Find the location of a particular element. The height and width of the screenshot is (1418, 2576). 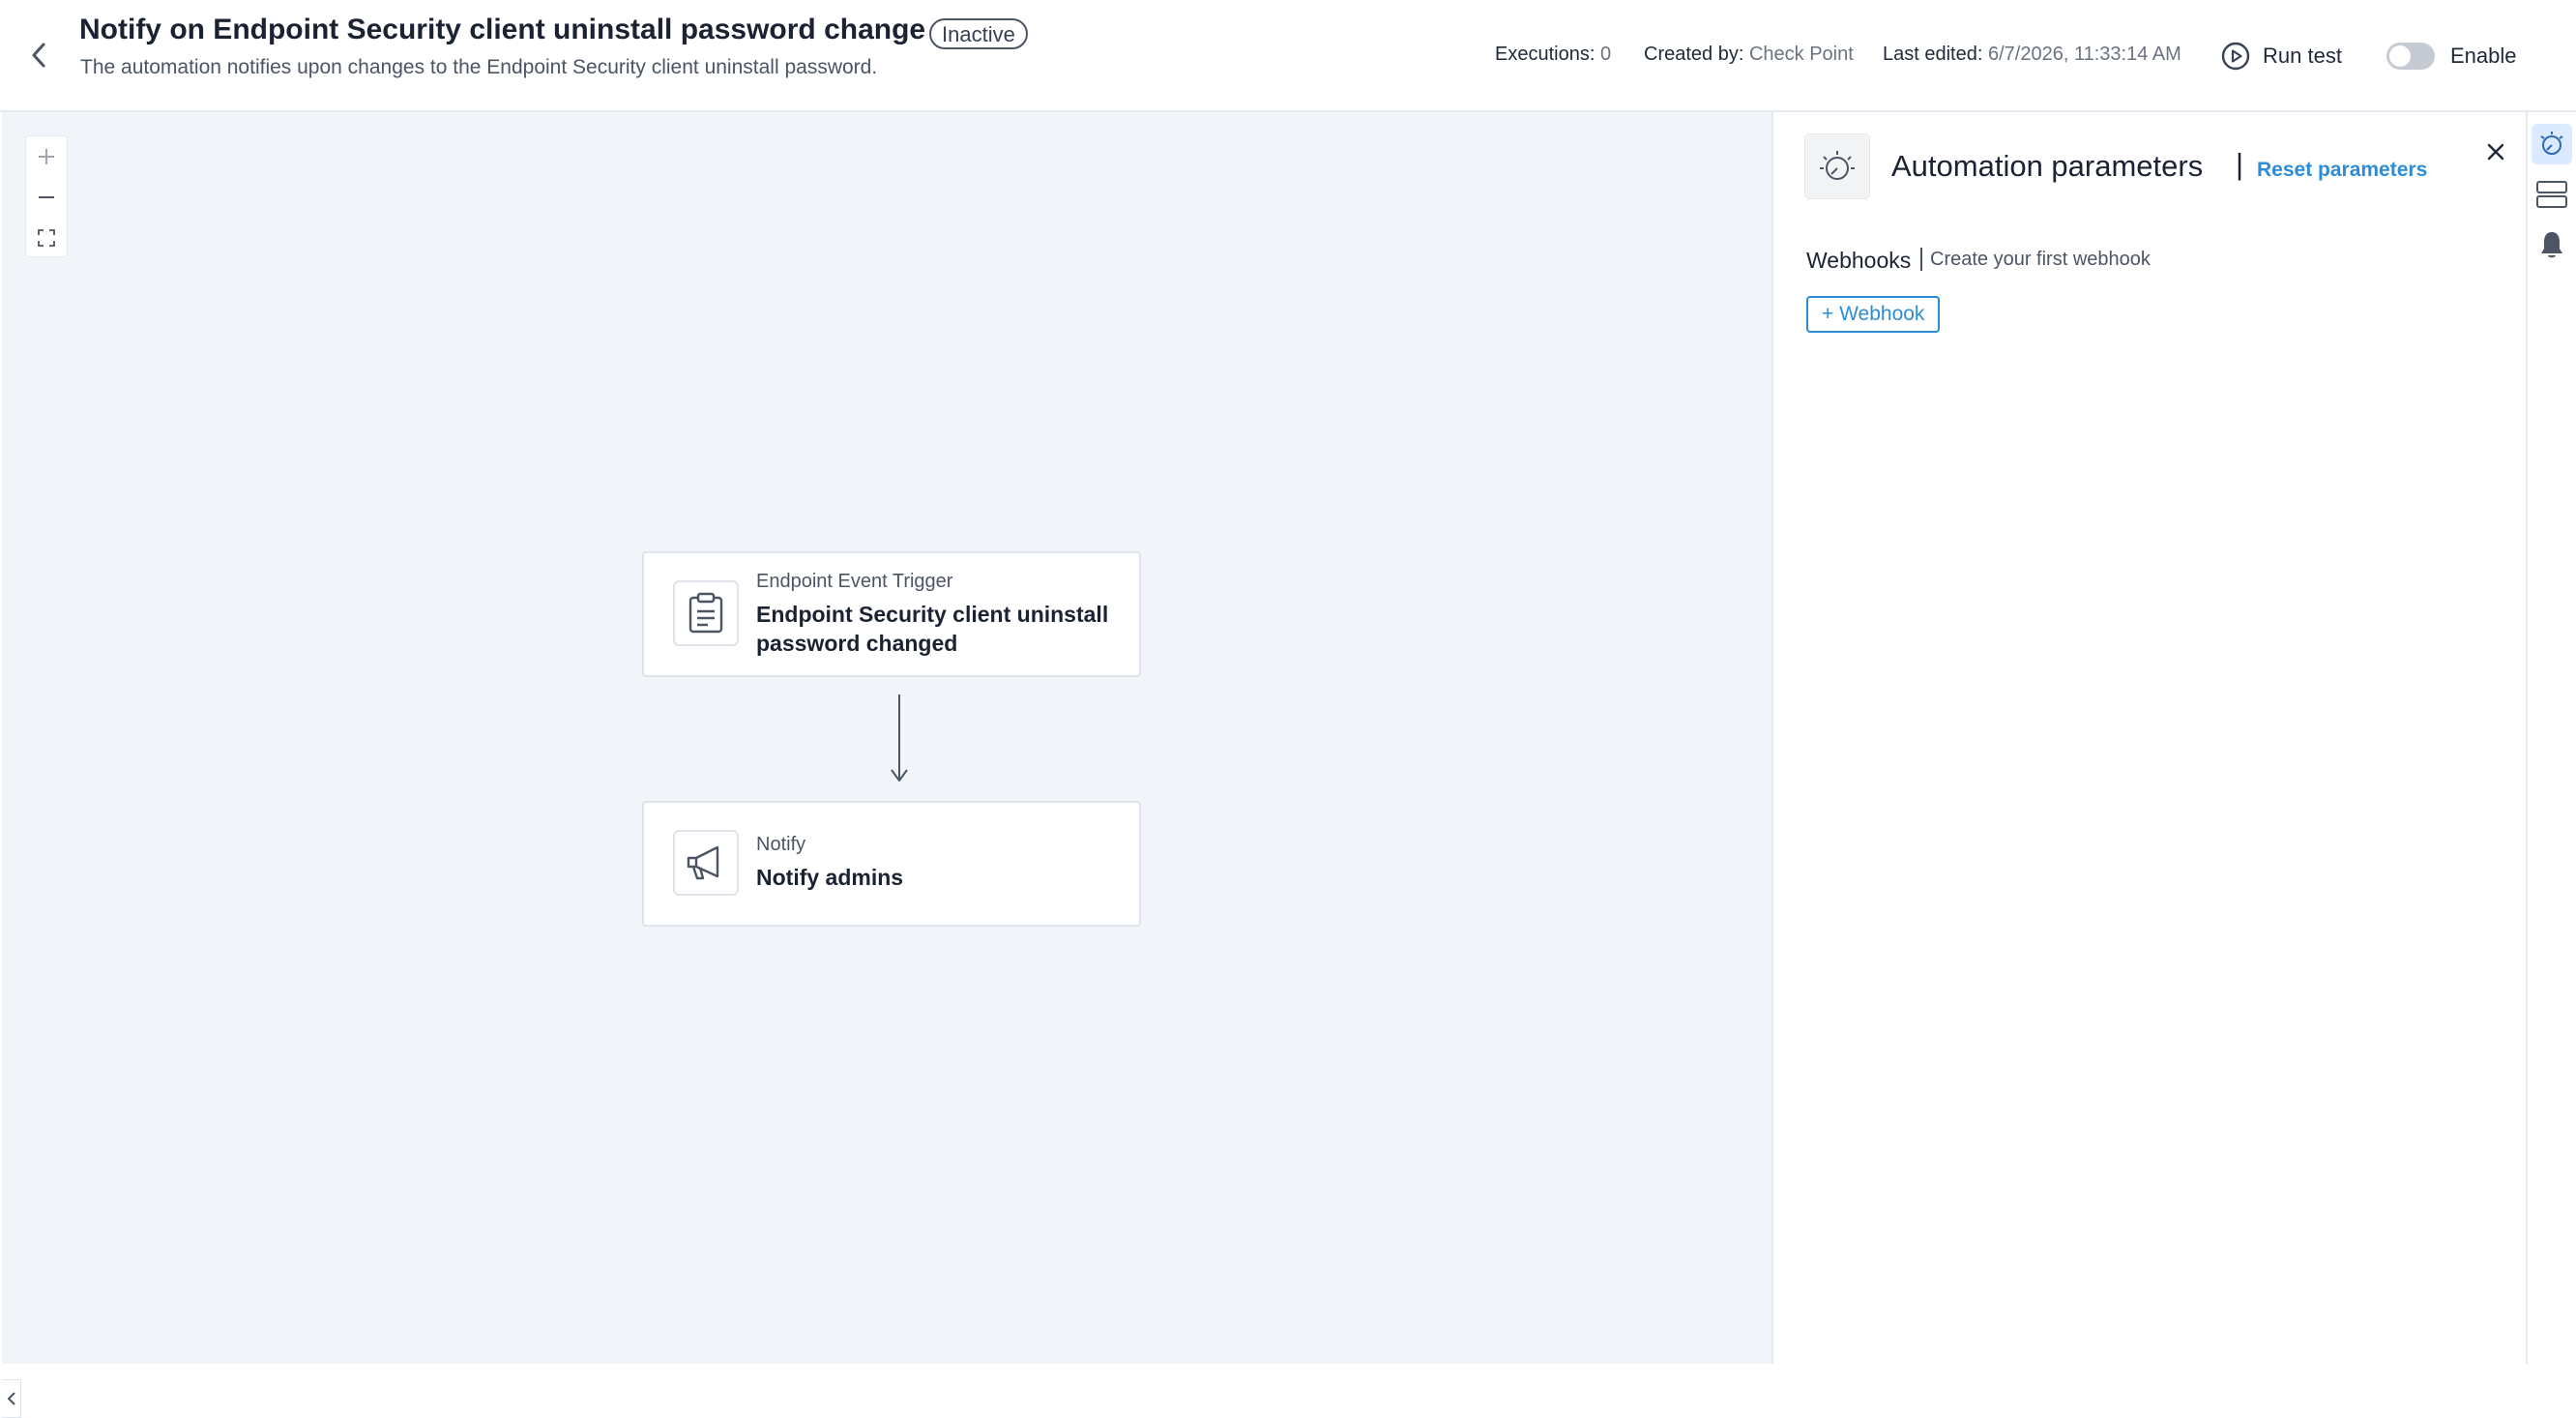

zoom-controls is located at coordinates (46, 196).